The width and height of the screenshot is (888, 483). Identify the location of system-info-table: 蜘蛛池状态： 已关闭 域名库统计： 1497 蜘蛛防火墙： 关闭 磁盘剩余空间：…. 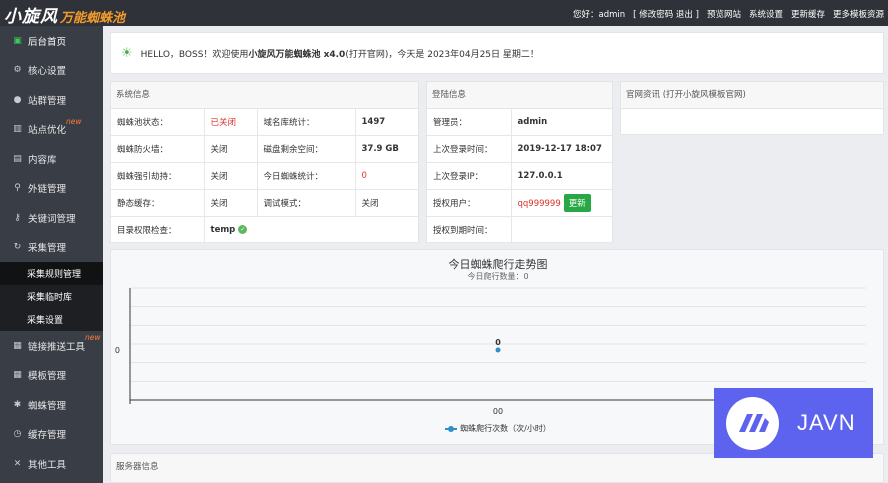
(264, 176).